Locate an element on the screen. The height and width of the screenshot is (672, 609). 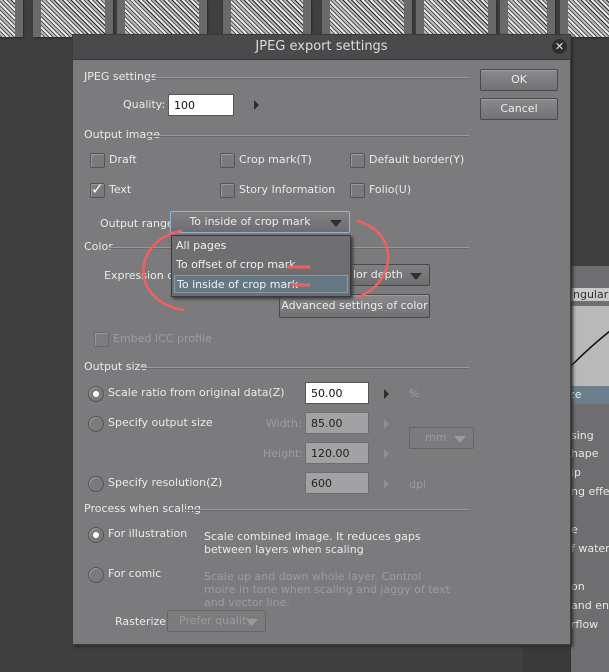
output-range-select: To inside of crop mark is located at coordinates (260, 222).